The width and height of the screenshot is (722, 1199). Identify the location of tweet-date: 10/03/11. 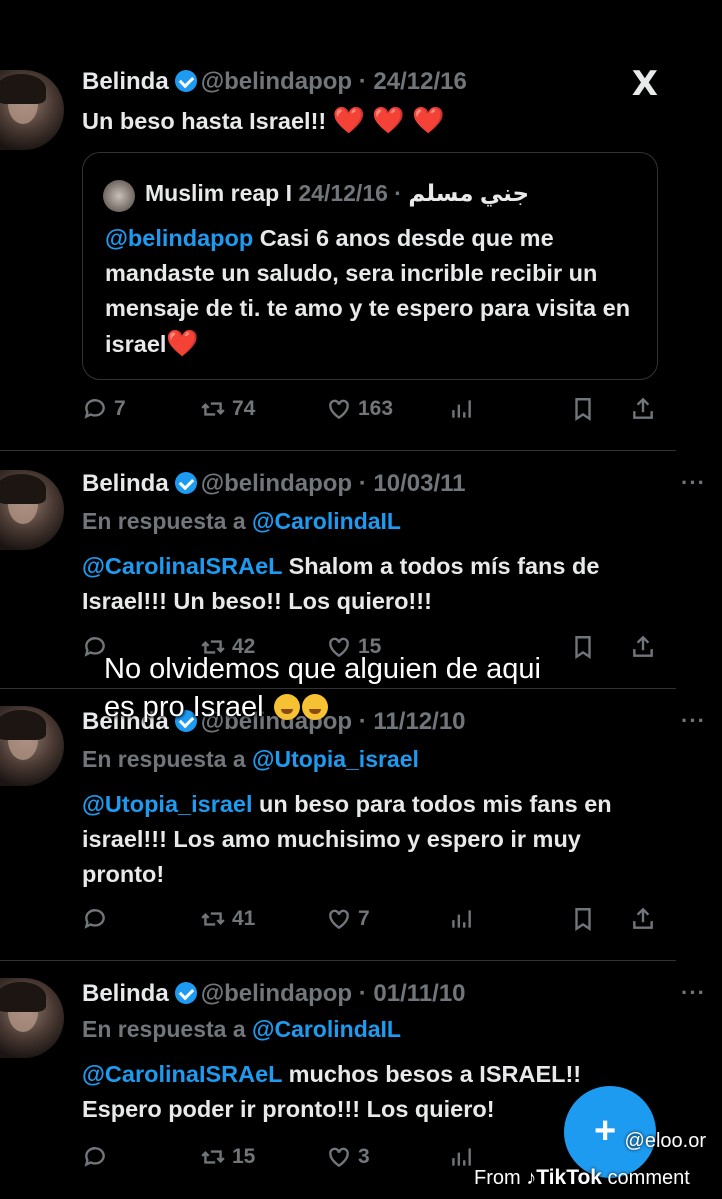
(419, 483).